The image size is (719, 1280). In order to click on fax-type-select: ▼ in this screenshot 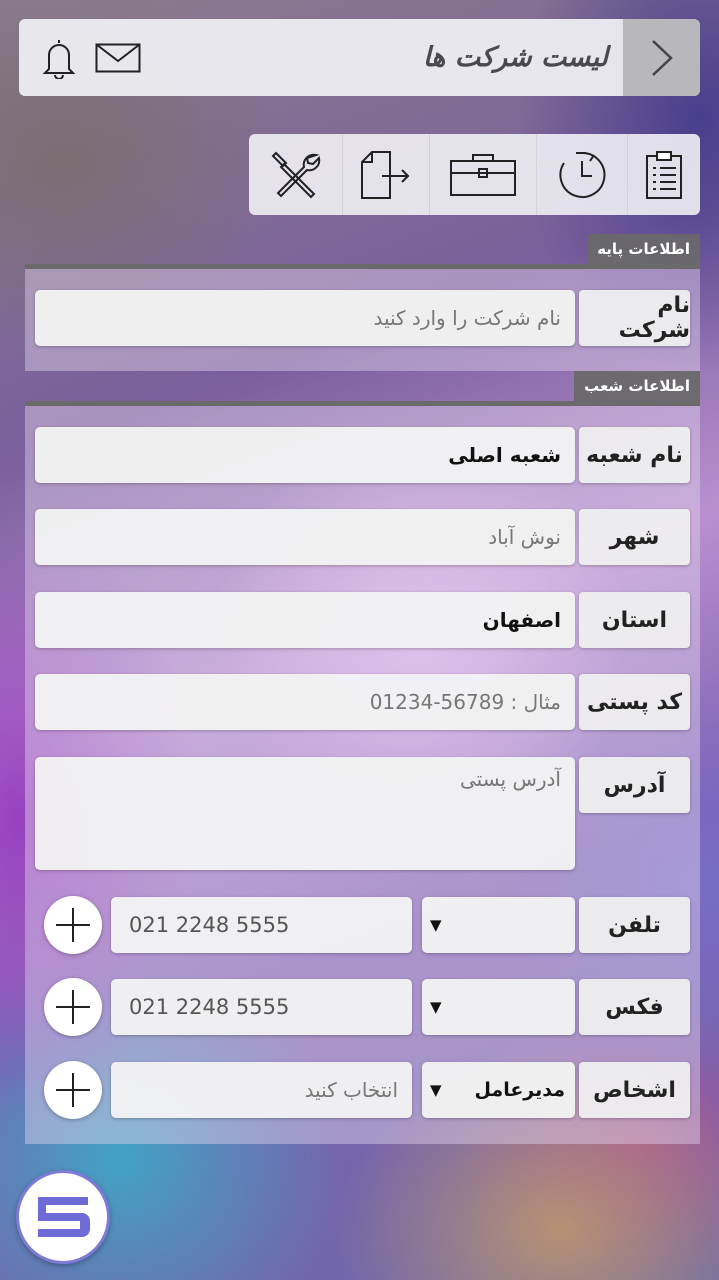, I will do `click(498, 1007)`.